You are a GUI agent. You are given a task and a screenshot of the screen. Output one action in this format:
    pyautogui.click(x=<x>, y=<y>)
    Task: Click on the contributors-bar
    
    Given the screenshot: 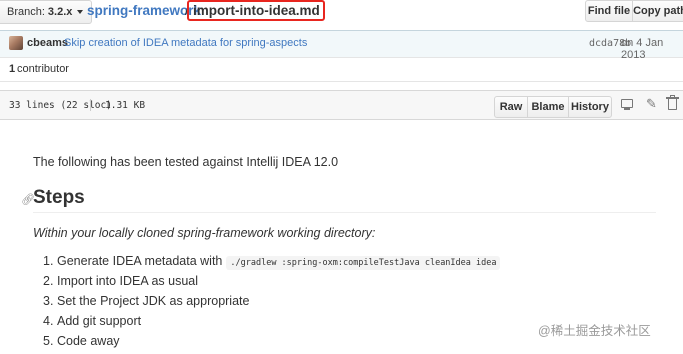 What is the action you would take?
    pyautogui.click(x=341, y=70)
    